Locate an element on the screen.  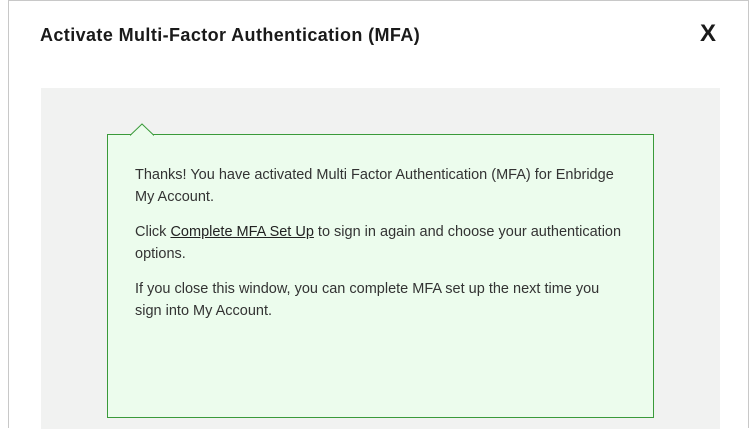
setup-instruction-prefix: Click is located at coordinates (153, 232).